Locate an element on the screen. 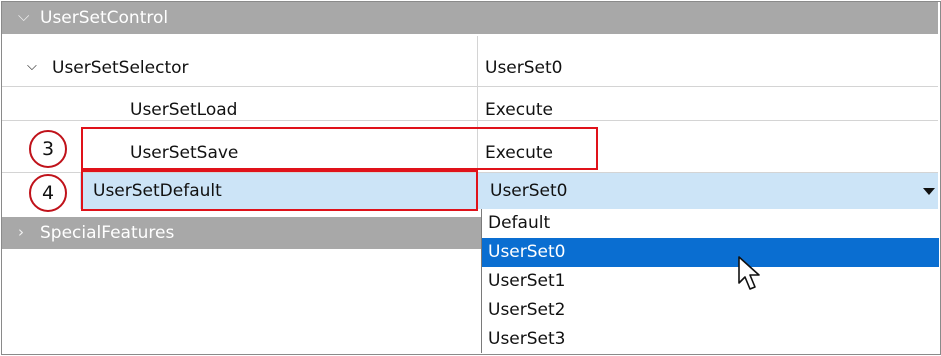  group-header-specialfeatures: › SpecialFeatures is located at coordinates (241, 233).